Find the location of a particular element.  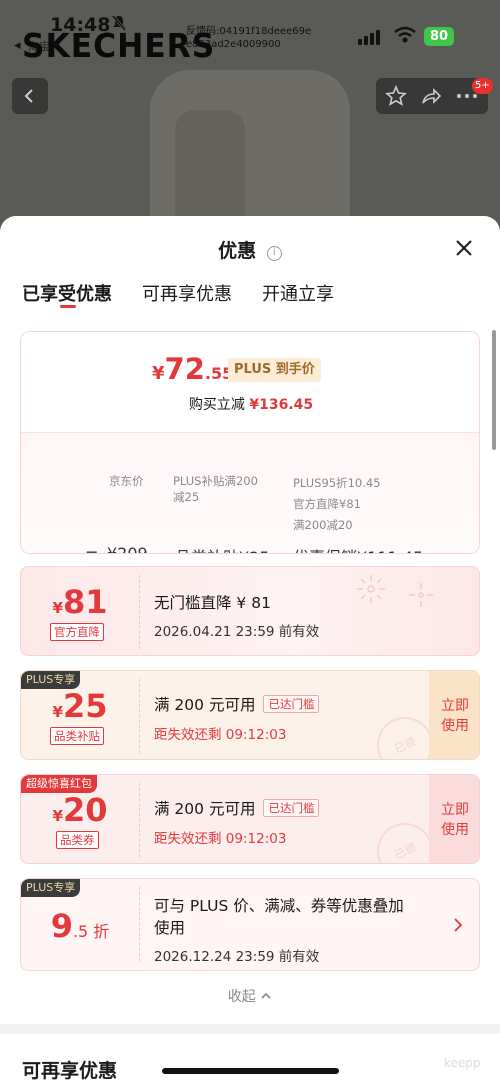

feedback-code: 反馈码:04191f18deee69e e833ad2e4009900 is located at coordinates (256, 38).